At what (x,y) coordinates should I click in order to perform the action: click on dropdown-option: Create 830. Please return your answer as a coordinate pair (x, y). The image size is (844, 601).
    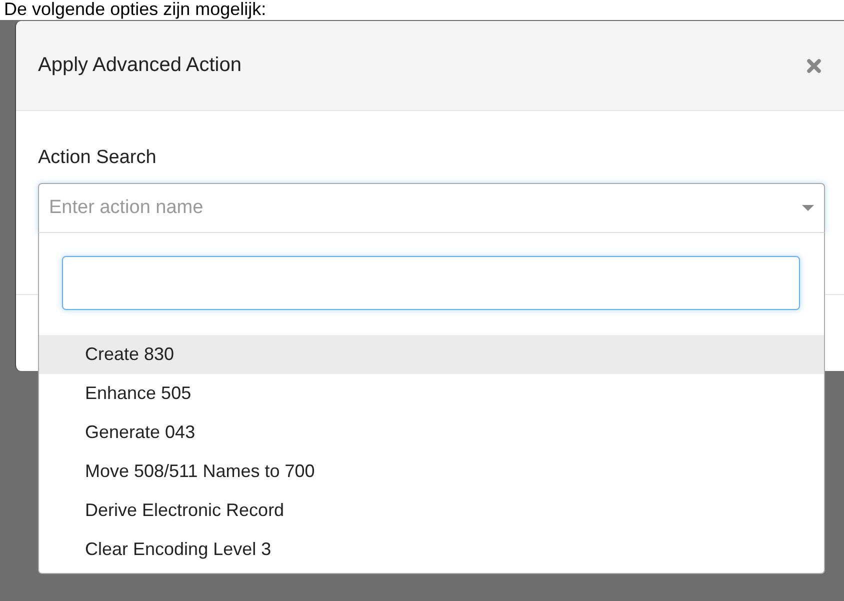
    Looking at the image, I should click on (431, 354).